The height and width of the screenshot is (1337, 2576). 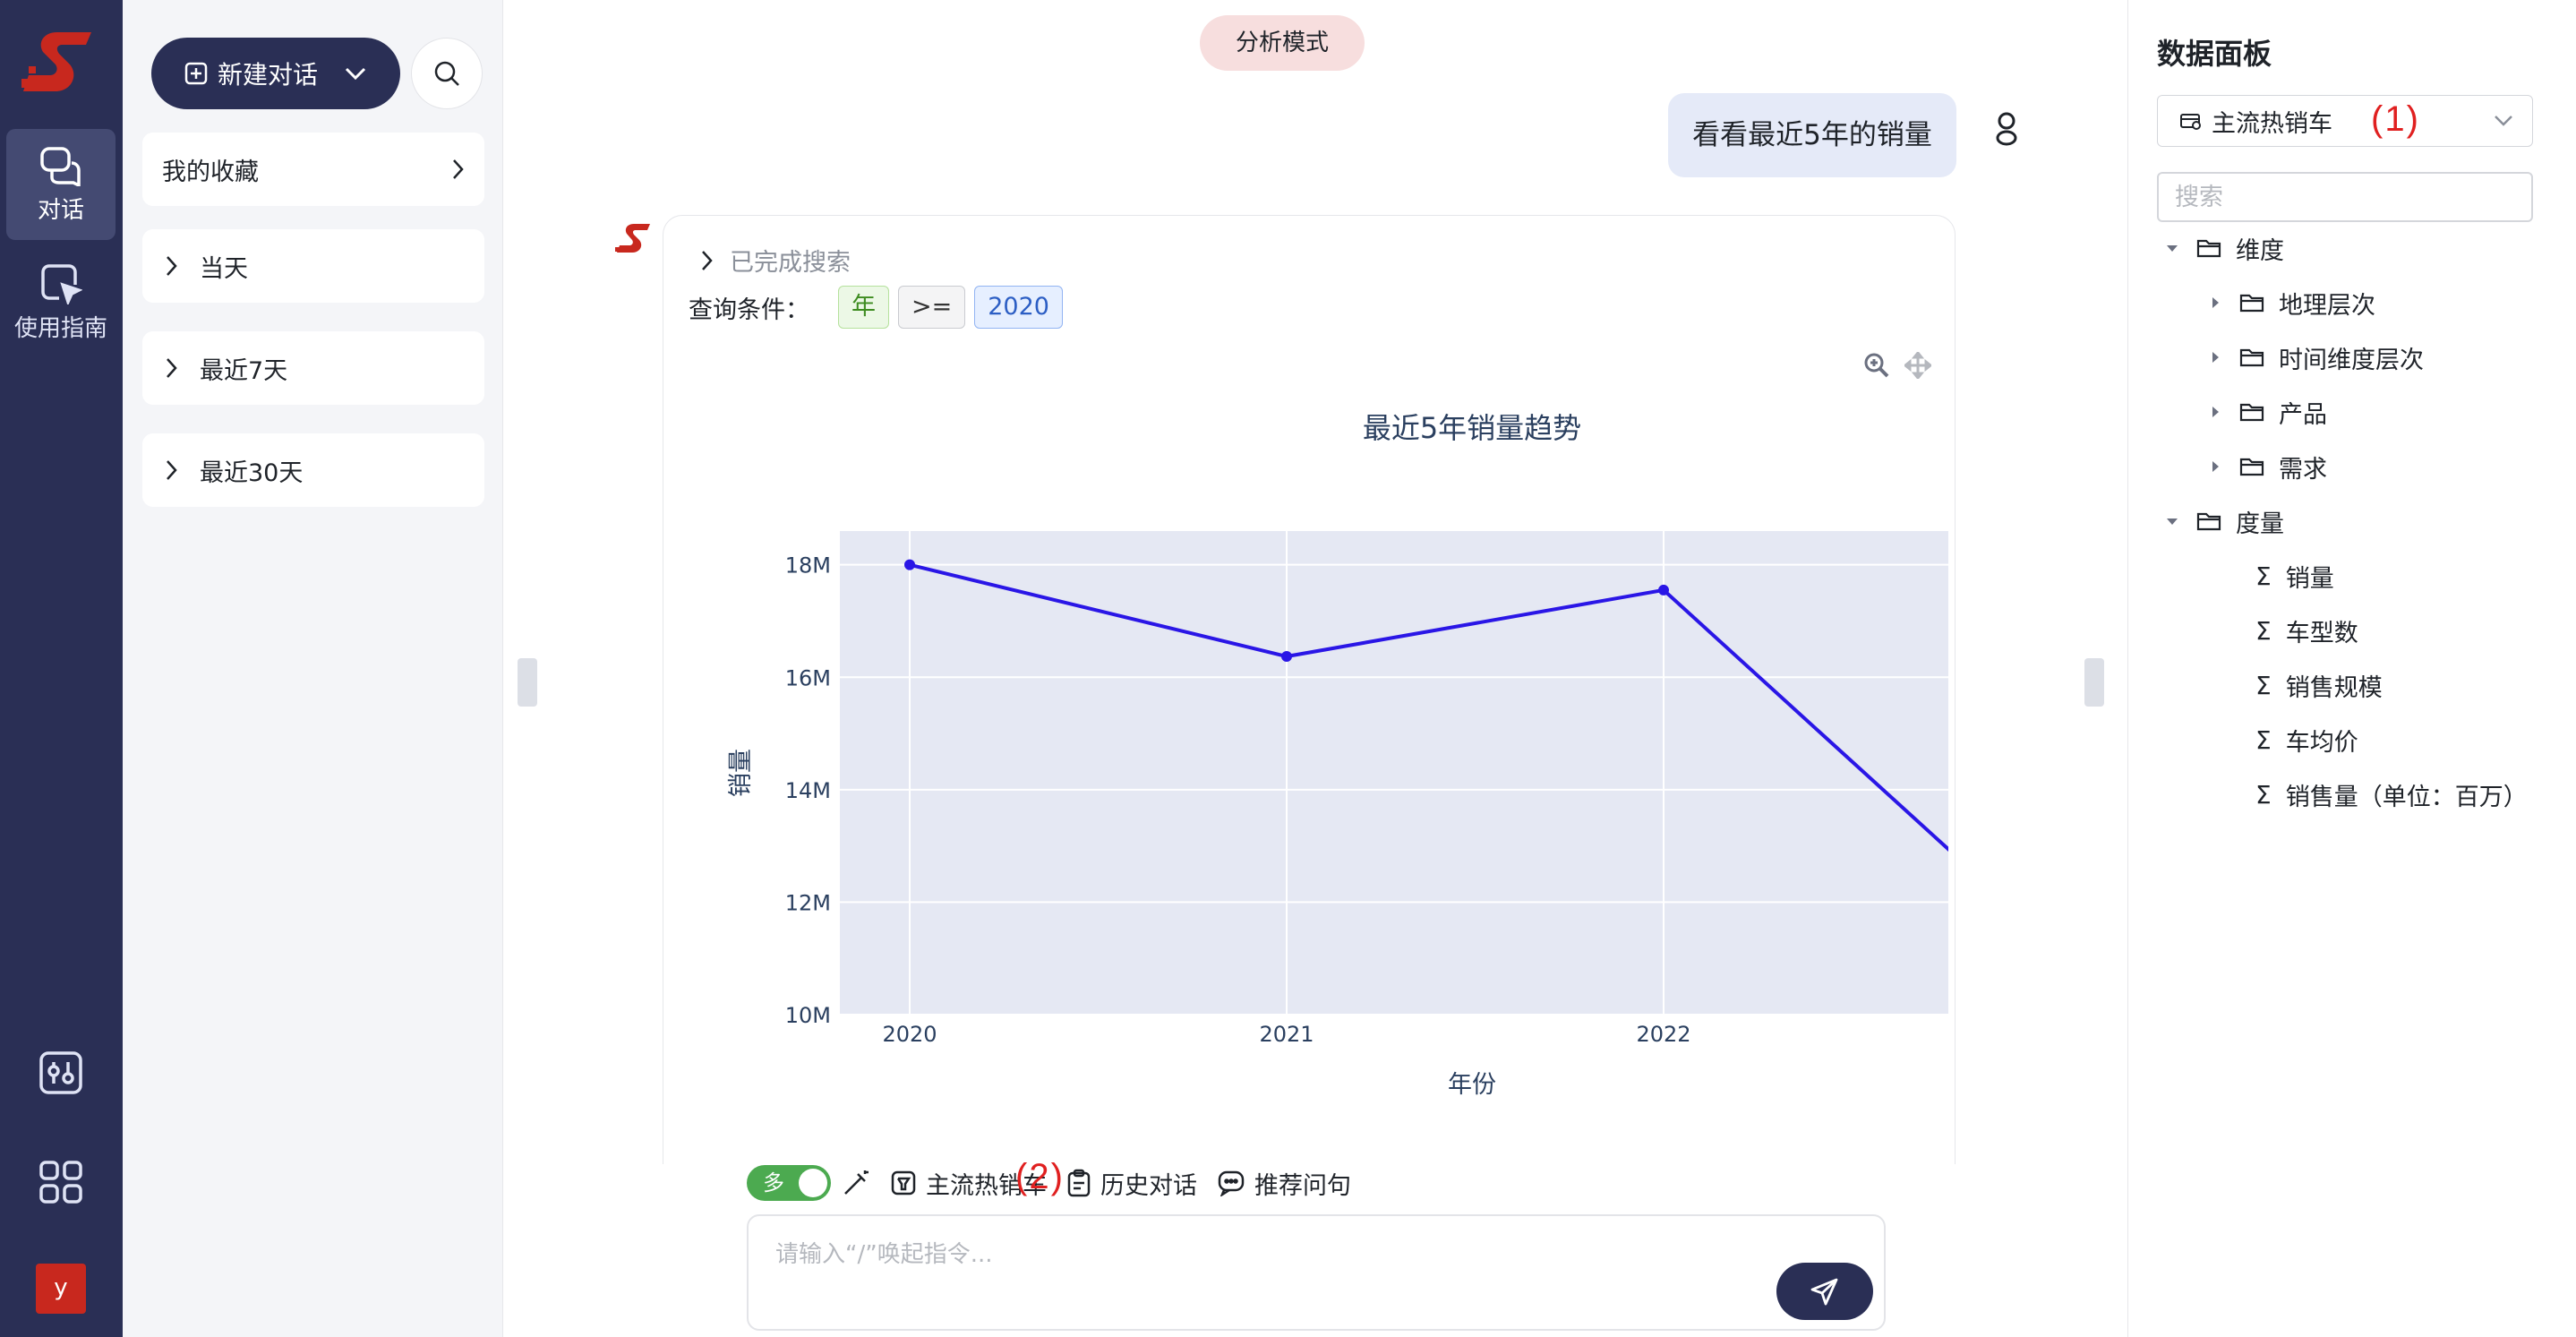 What do you see at coordinates (749, 310) in the screenshot?
I see `query-label: 查询条件：` at bounding box center [749, 310].